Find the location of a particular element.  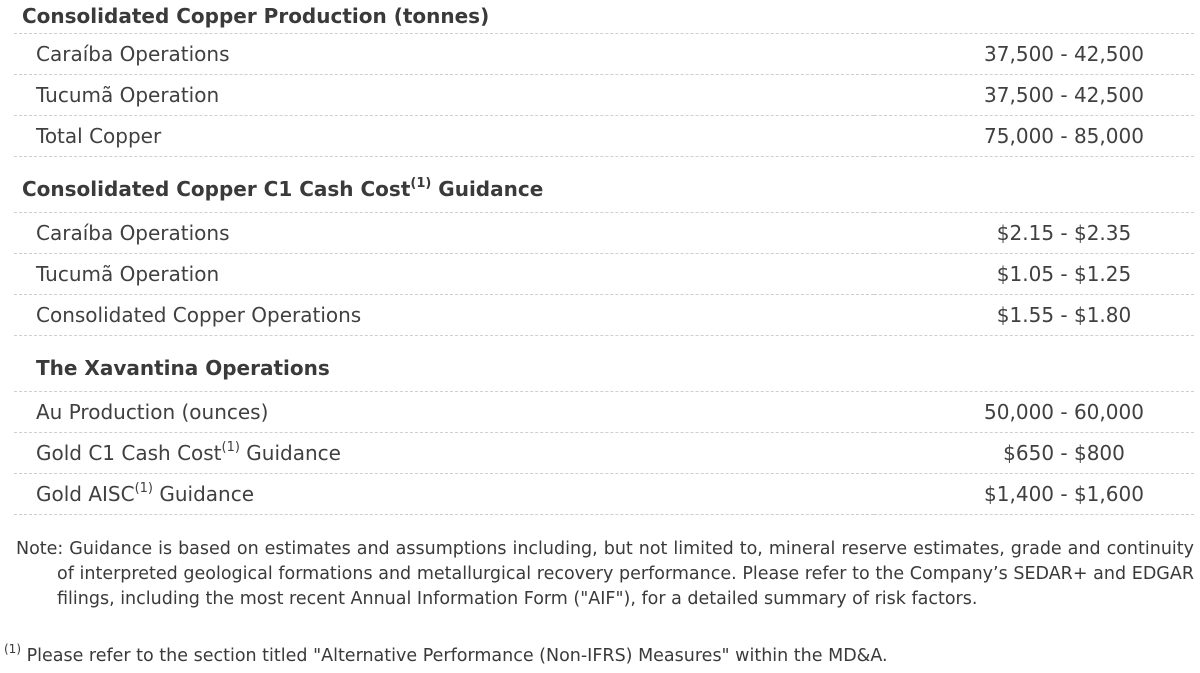

table-row: Tucumã Operation 37,500 - 42,500 is located at coordinates (604, 95).